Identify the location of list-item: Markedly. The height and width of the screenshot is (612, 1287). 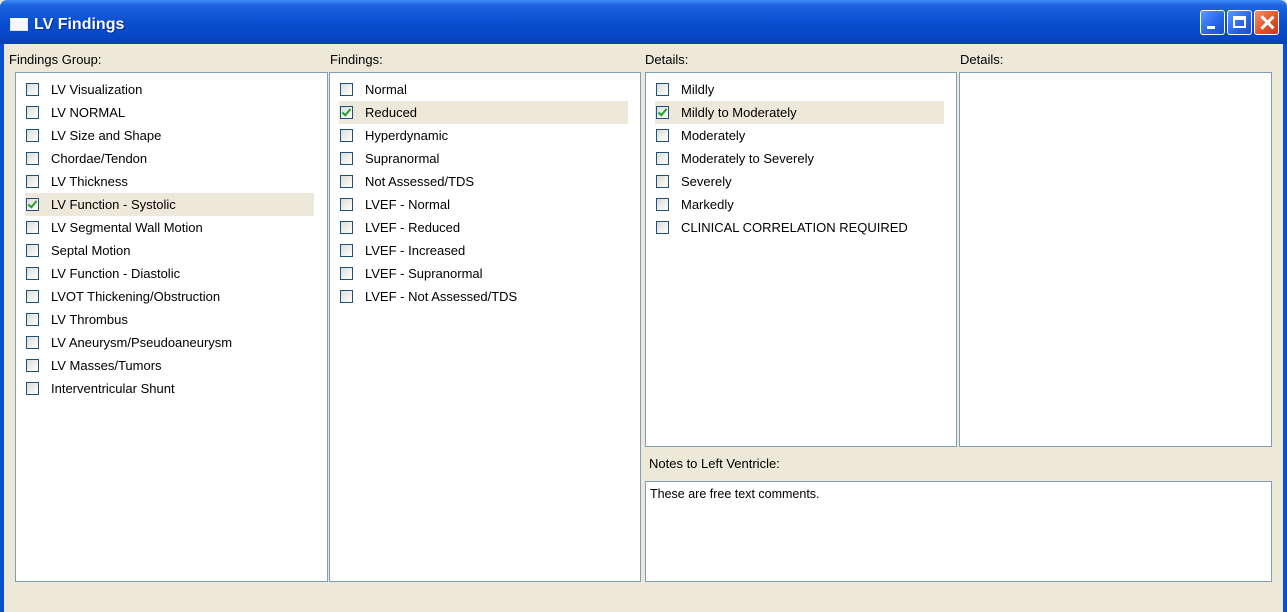
(799, 204).